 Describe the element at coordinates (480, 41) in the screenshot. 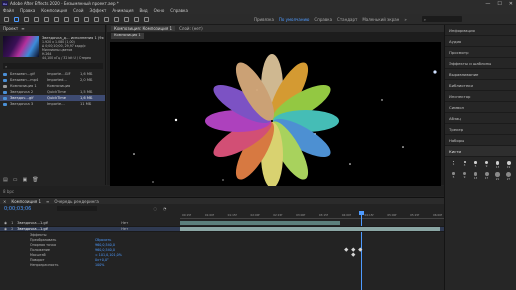

I see `panel-audio: Аудио` at that location.